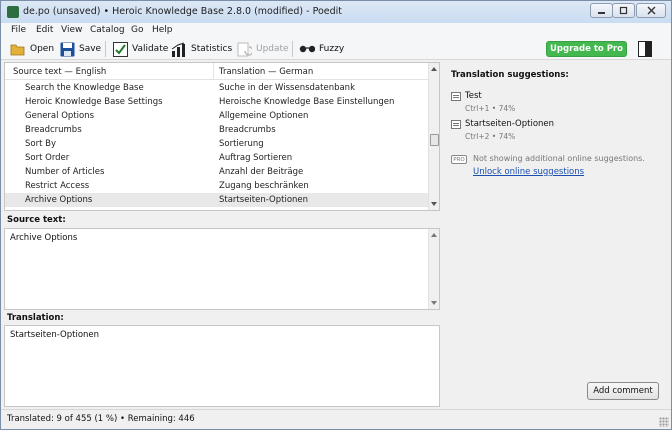 This screenshot has width=672, height=430. I want to click on suggestion-meta: Ctrl+2 • 74%, so click(490, 136).